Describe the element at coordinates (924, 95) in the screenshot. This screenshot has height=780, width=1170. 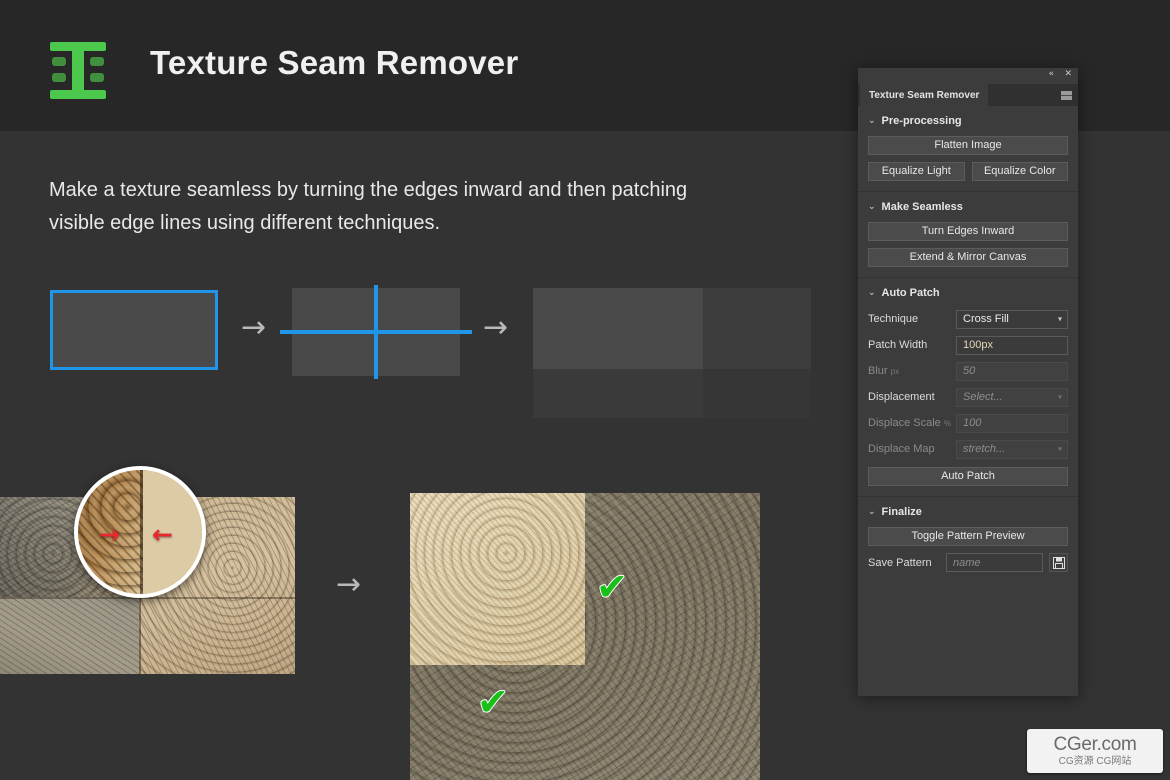
I see `tab-texture-seam-remover: Texture Seam Remover` at that location.